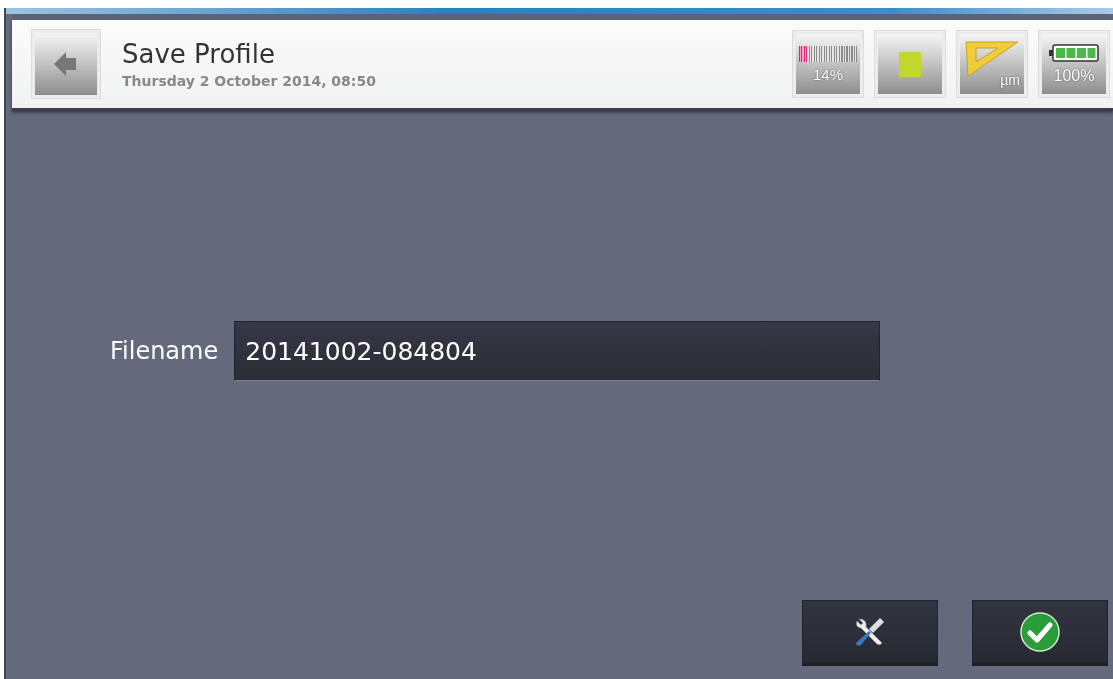  What do you see at coordinates (828, 53) in the screenshot?
I see `memory-meter` at bounding box center [828, 53].